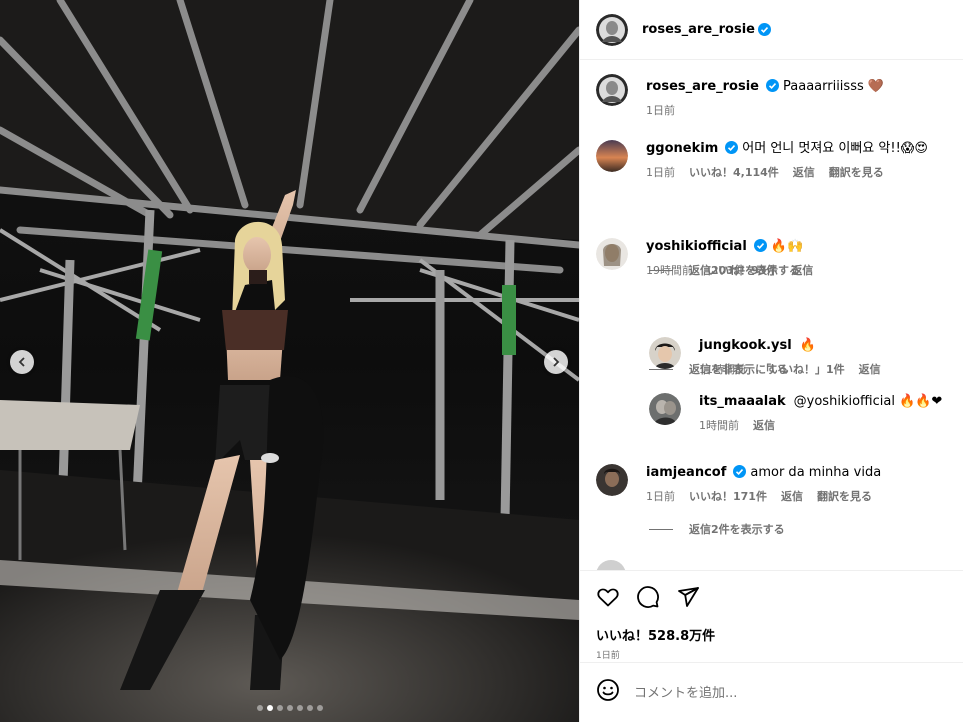  I want to click on reply: its_maaalak @yoshikiofficial 🔥🔥❤ 1時間前 返信, so click(795, 413).